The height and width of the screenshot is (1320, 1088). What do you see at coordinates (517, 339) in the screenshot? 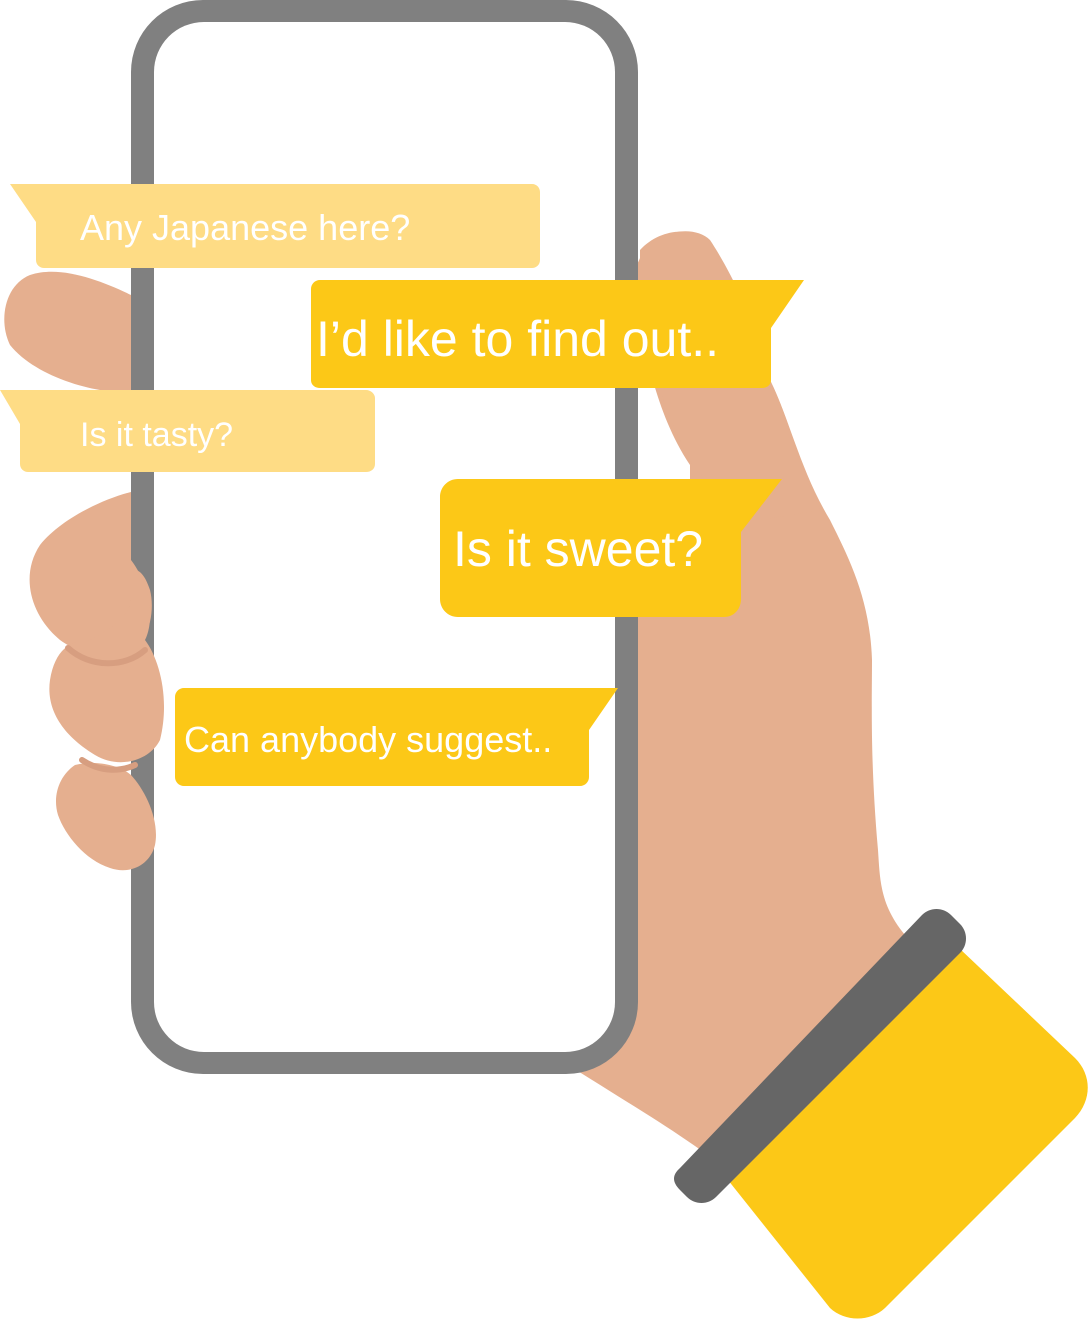
I see `message-text: I’d like to find out..` at bounding box center [517, 339].